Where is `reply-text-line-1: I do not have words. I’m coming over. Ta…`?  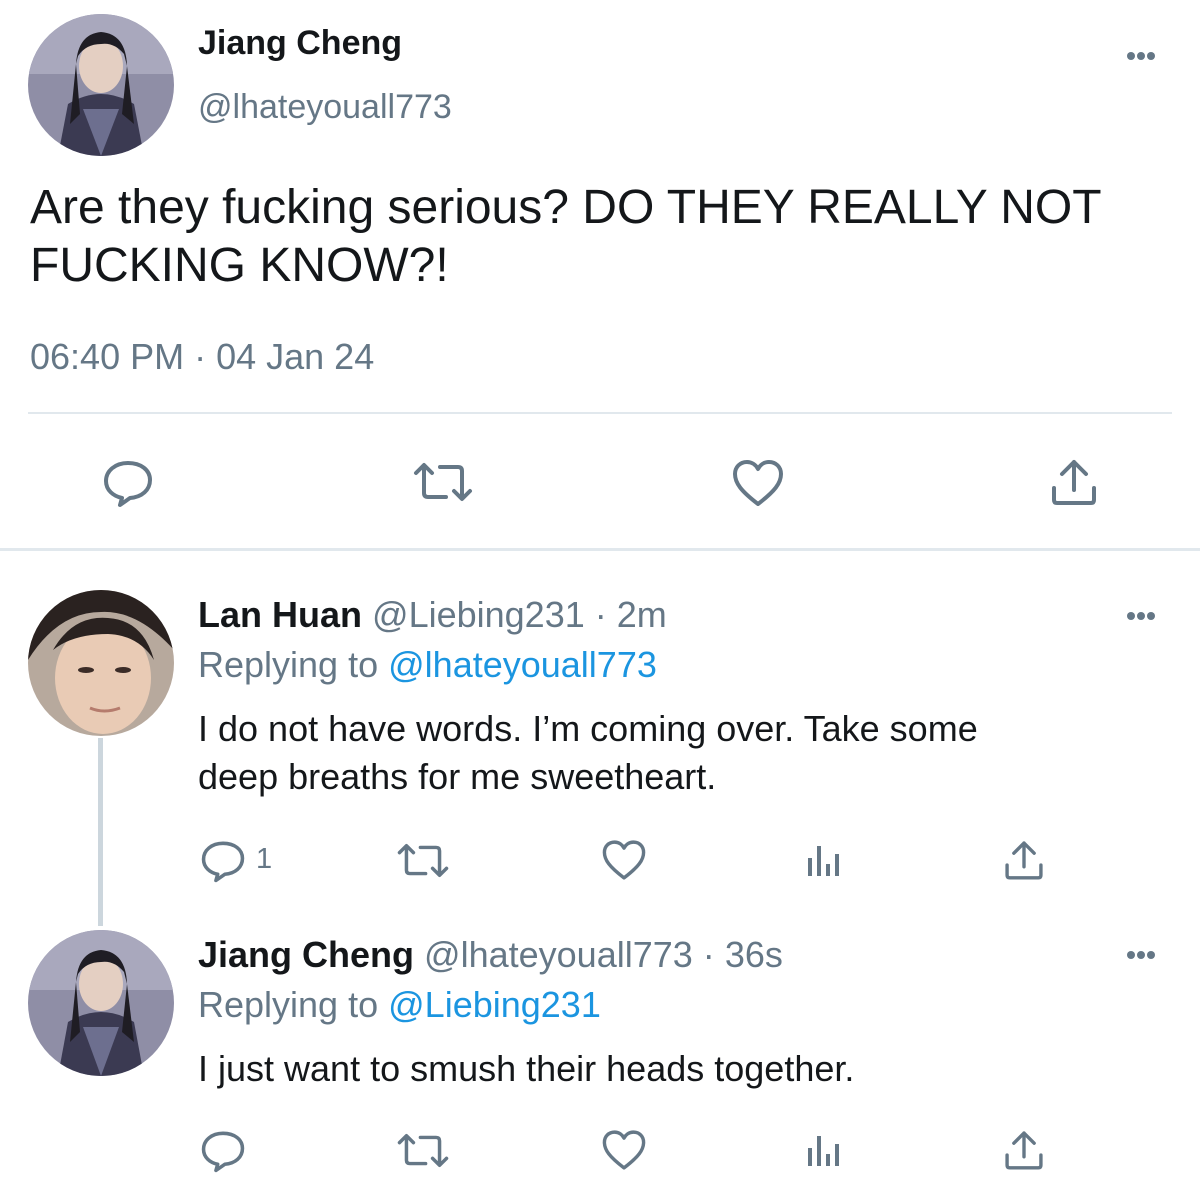 reply-text-line-1: I do not have words. I’m coming over. Ta… is located at coordinates (588, 728).